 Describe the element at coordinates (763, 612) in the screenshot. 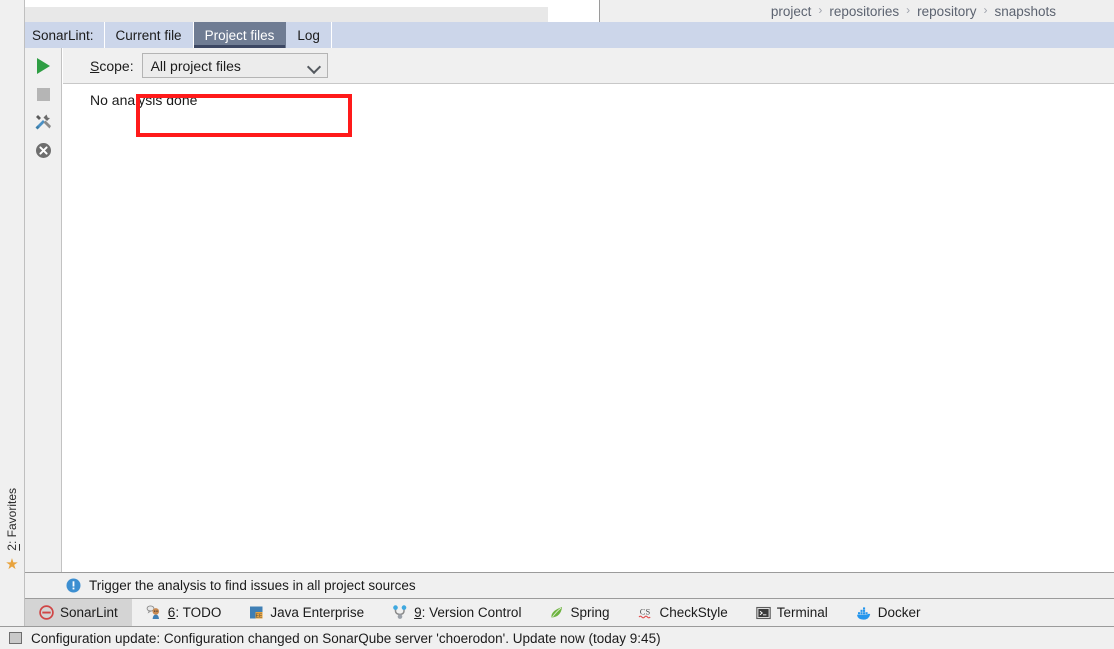

I see `terminal-icon` at that location.